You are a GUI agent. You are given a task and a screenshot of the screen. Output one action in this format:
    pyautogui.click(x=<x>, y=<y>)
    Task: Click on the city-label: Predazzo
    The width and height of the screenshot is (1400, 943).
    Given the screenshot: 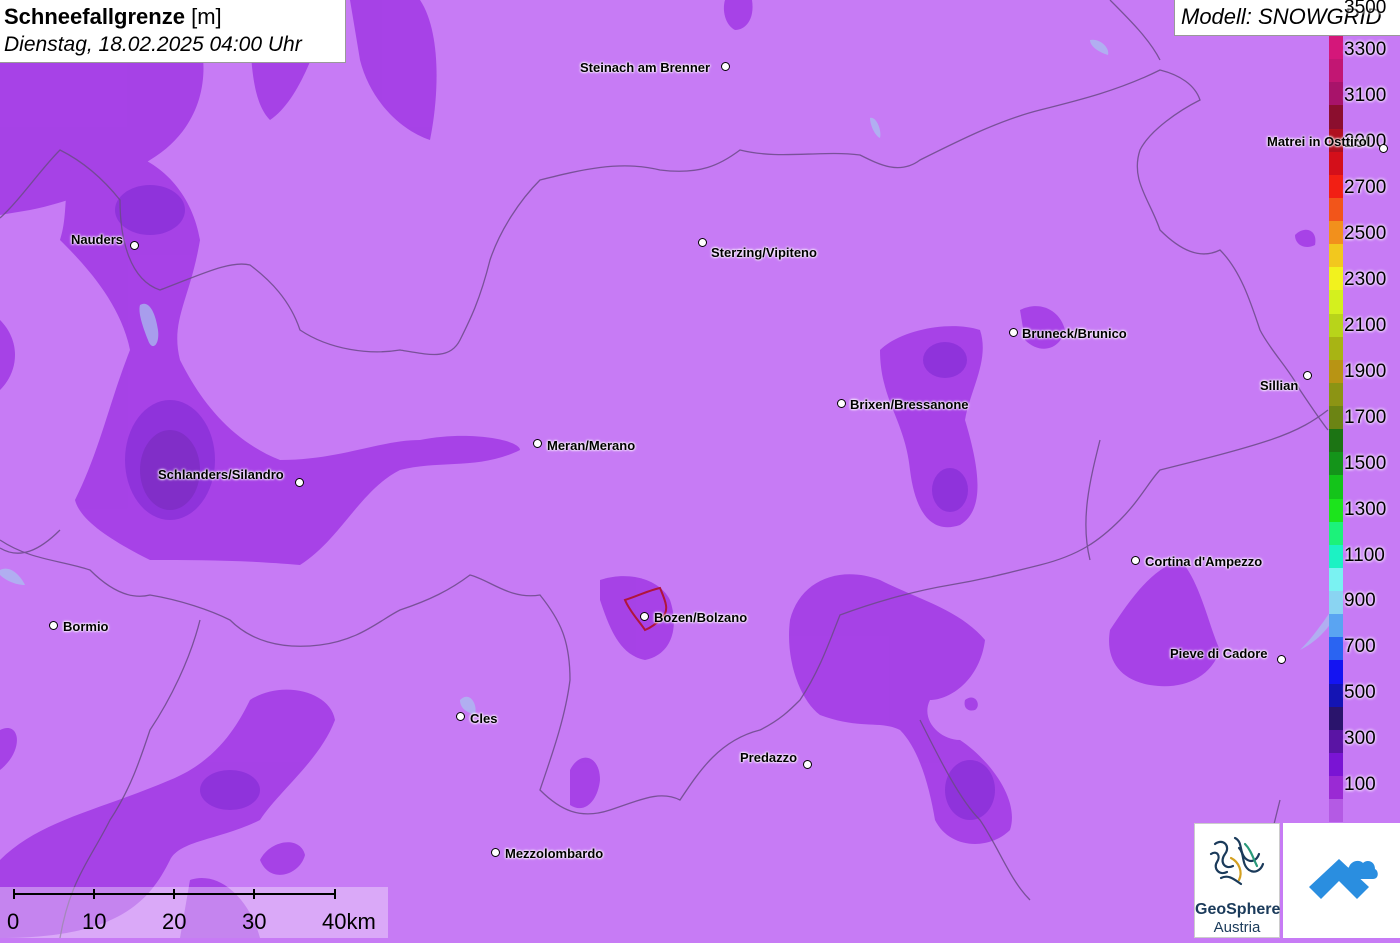 What is the action you would take?
    pyautogui.click(x=768, y=757)
    